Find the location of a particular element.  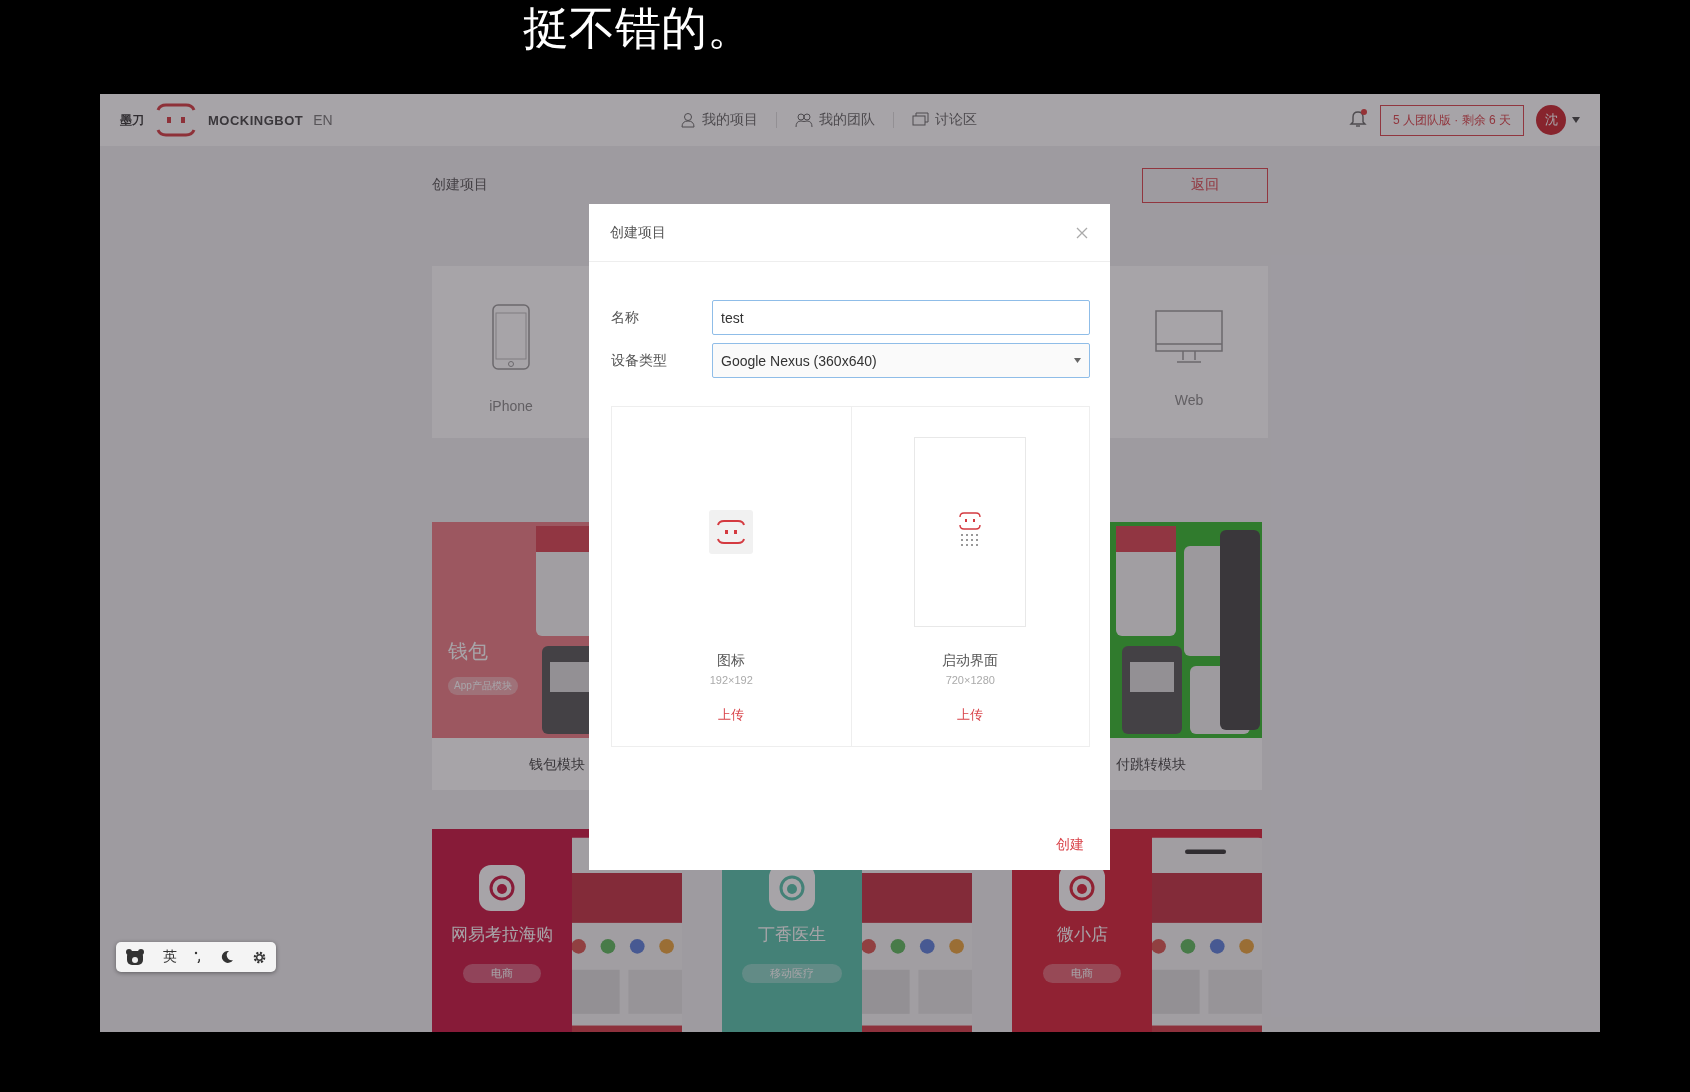

user-avatar: 沈 is located at coordinates (1551, 120).